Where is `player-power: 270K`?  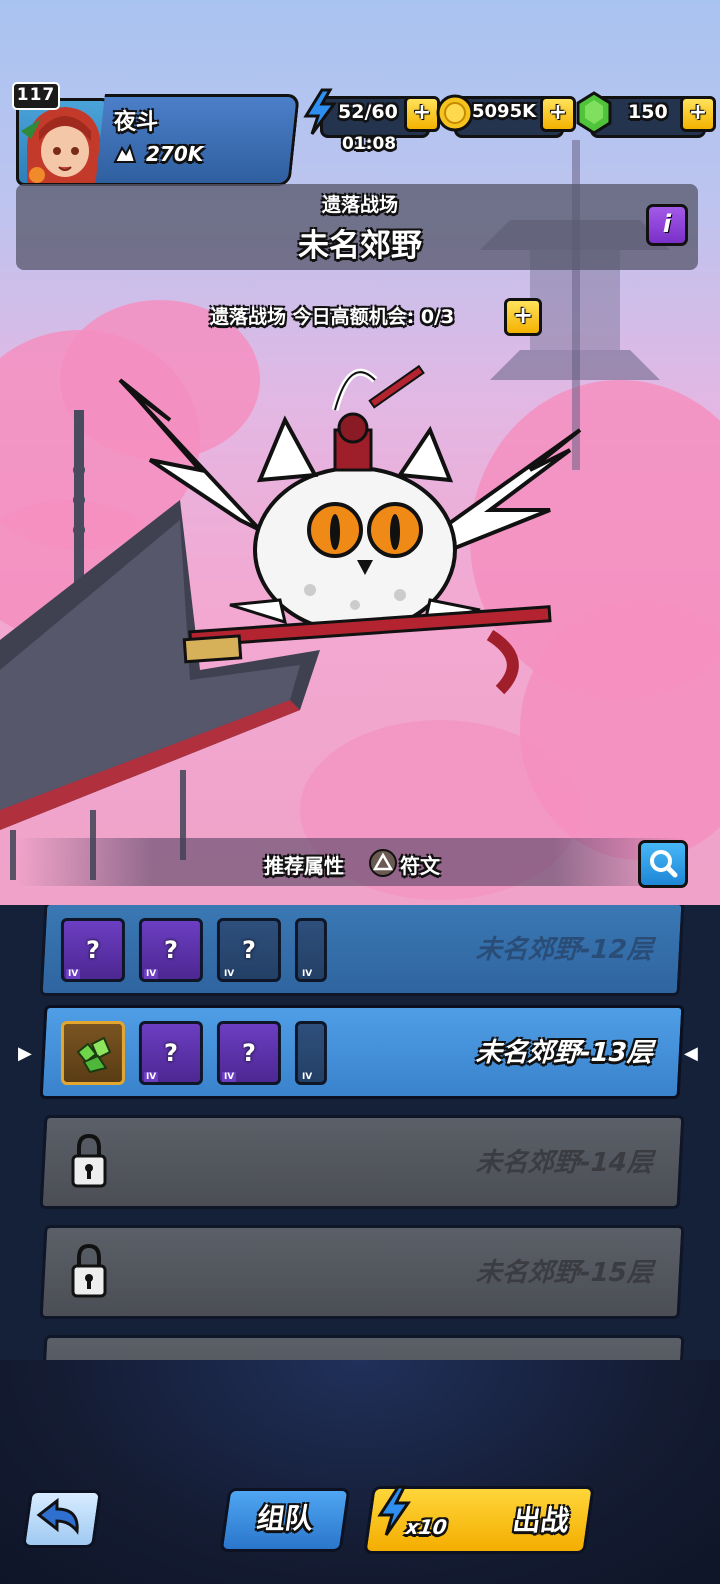 player-power: 270K is located at coordinates (175, 154).